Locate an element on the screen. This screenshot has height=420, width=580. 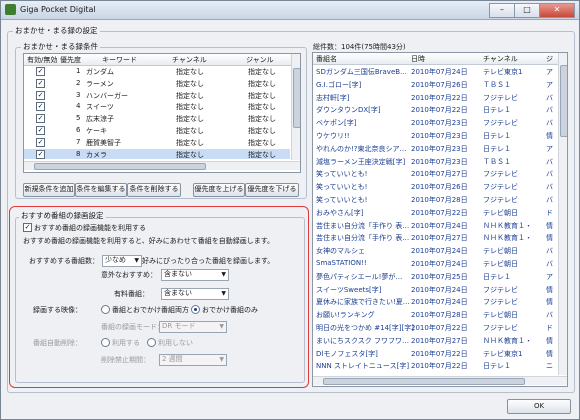
result-row: SmaSTATION!! 2010年07月24日 テレビ朝日 バ is located at coordinates (435, 263).